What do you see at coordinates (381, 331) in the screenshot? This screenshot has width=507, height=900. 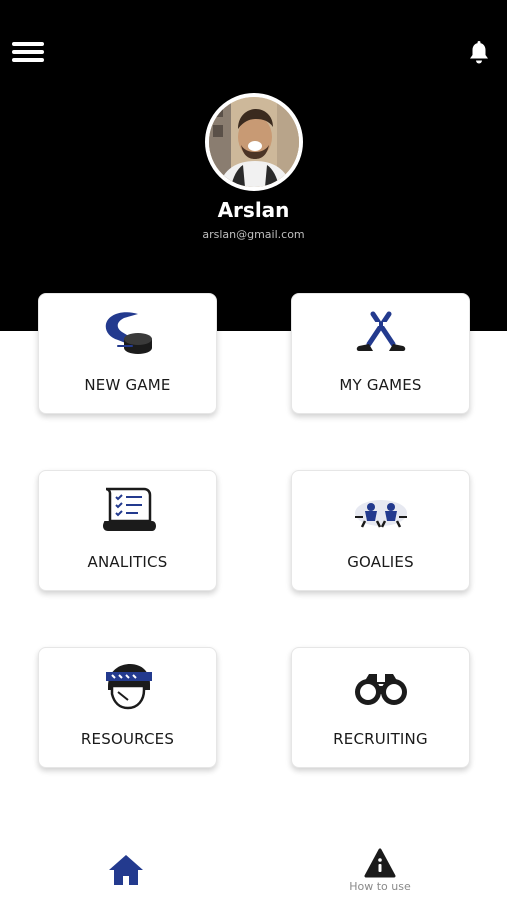 I see `hockey-sticks-icon` at bounding box center [381, 331].